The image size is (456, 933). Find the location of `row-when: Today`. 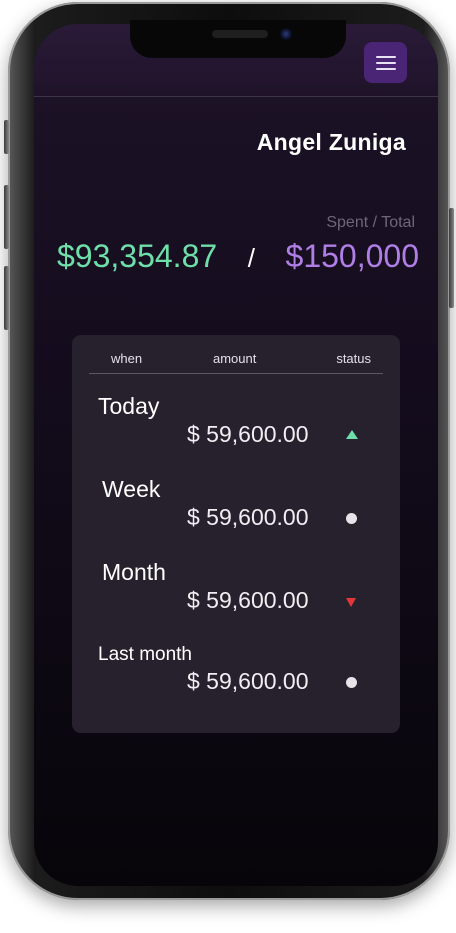

row-when: Today is located at coordinates (129, 406).